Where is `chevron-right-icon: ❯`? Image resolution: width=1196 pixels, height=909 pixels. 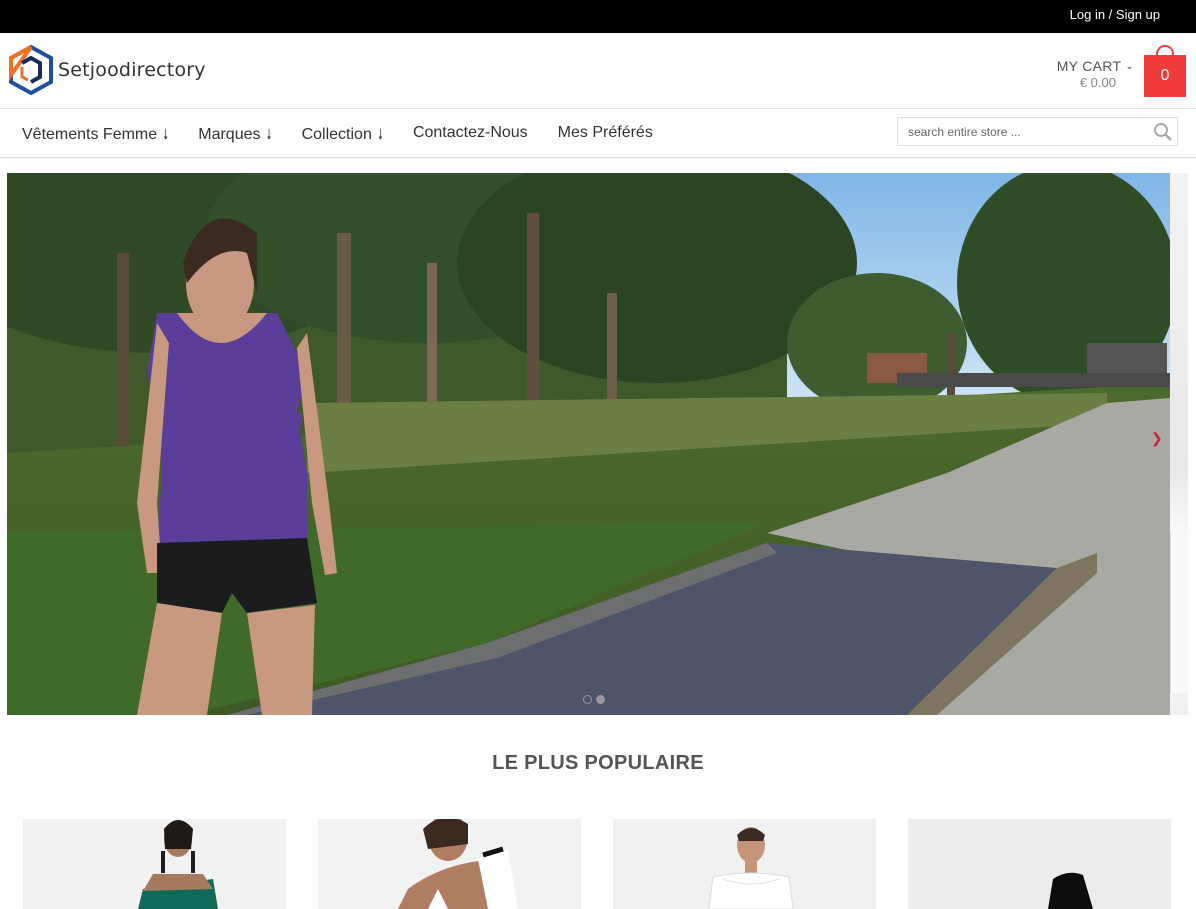
chevron-right-icon: ❯ is located at coordinates (1157, 438).